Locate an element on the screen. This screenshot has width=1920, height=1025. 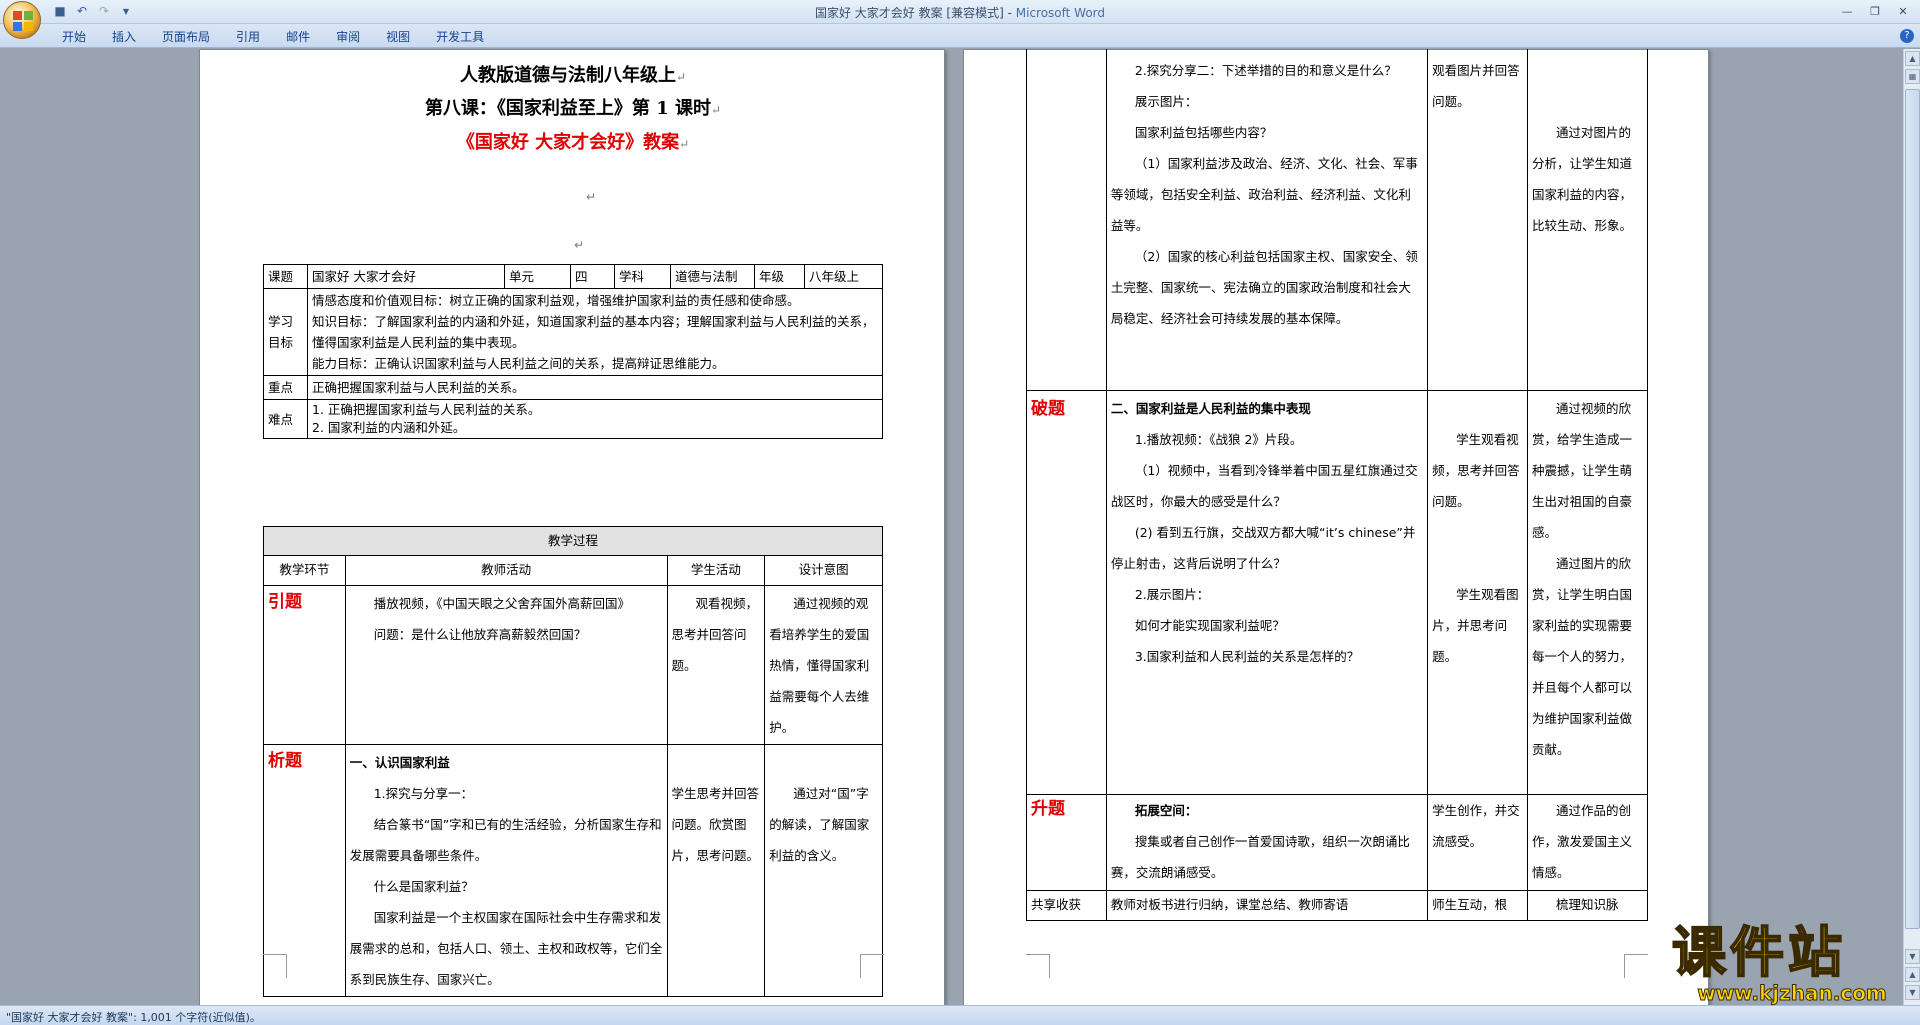
tab-insert: 插入 is located at coordinates (125, 37).